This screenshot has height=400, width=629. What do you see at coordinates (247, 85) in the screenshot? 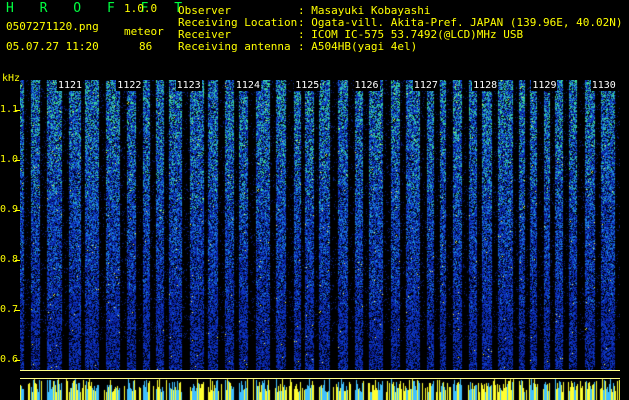
I see `x-tick-label: 1124` at bounding box center [247, 85].